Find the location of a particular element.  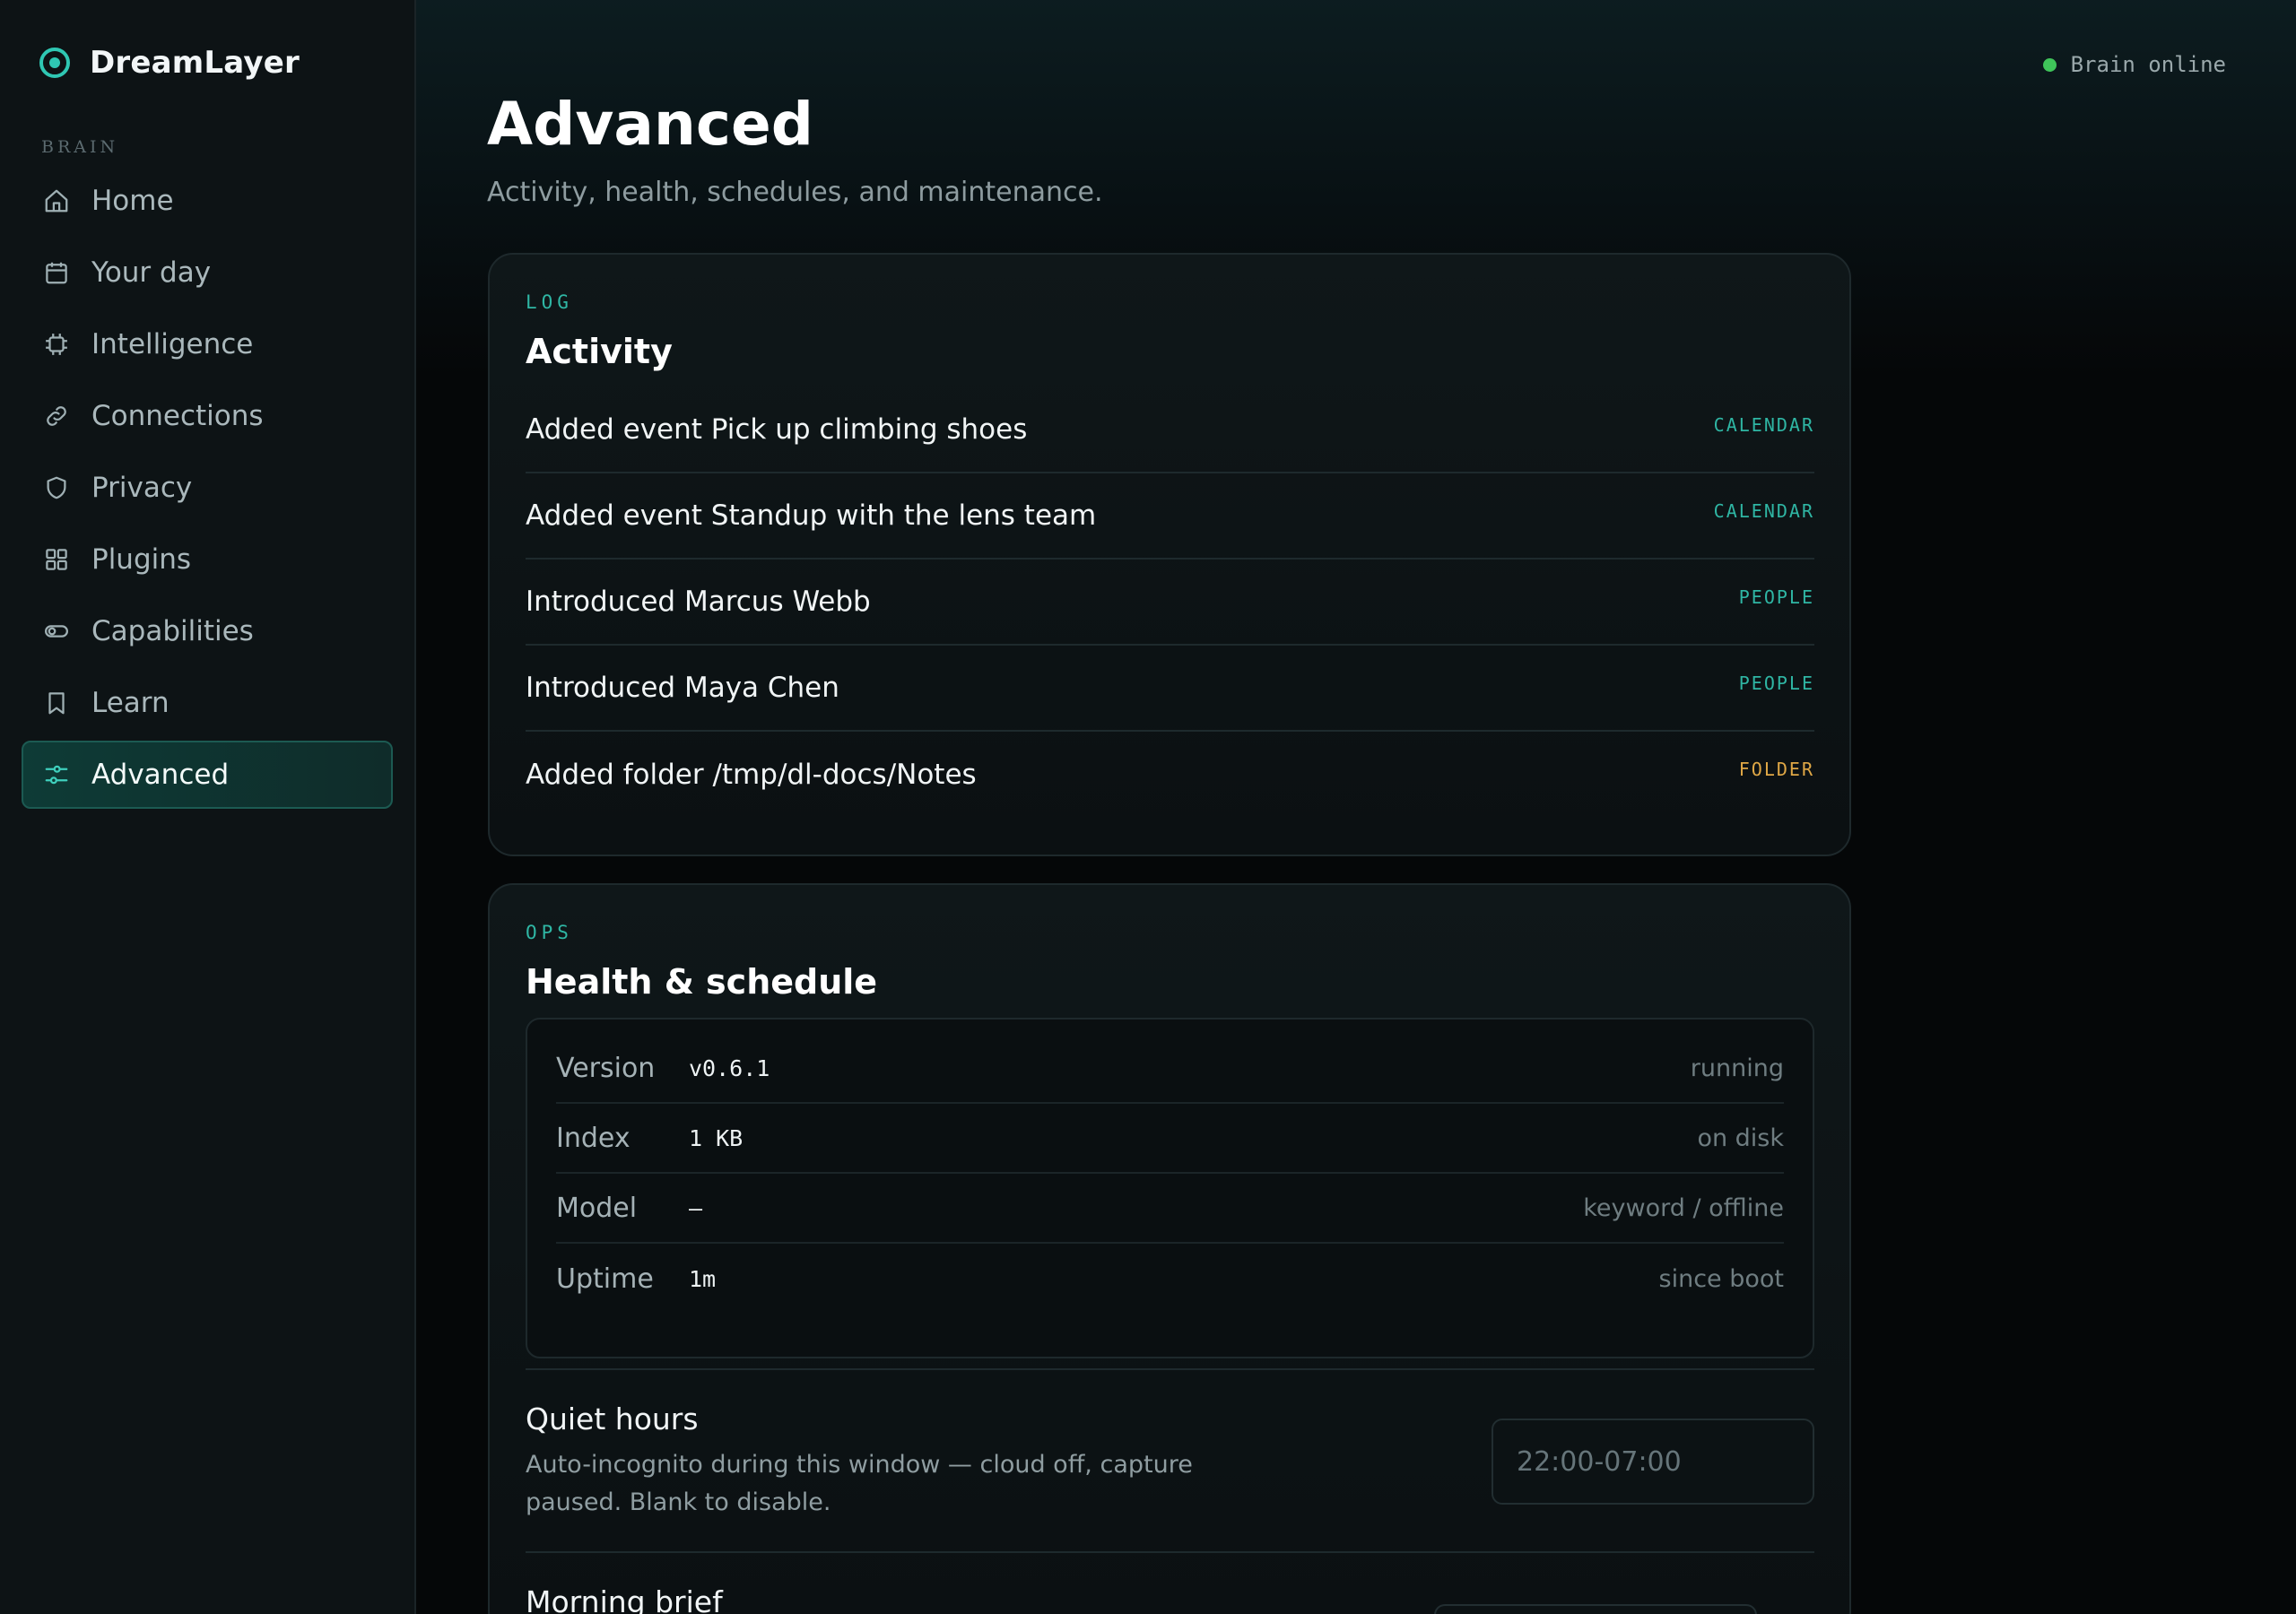

calendar-icon is located at coordinates (56, 273).